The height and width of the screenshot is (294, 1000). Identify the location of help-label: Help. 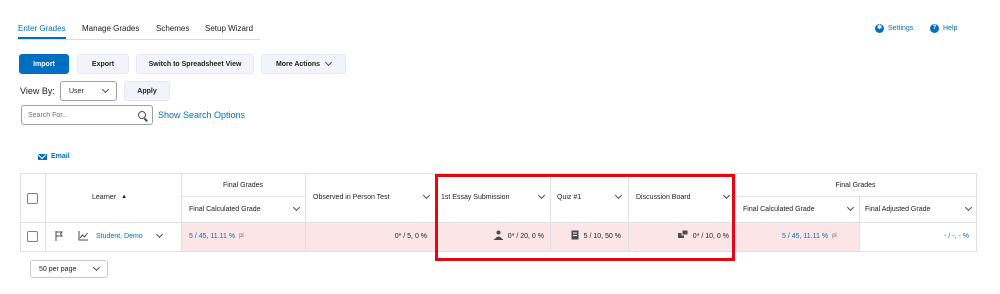
(950, 28).